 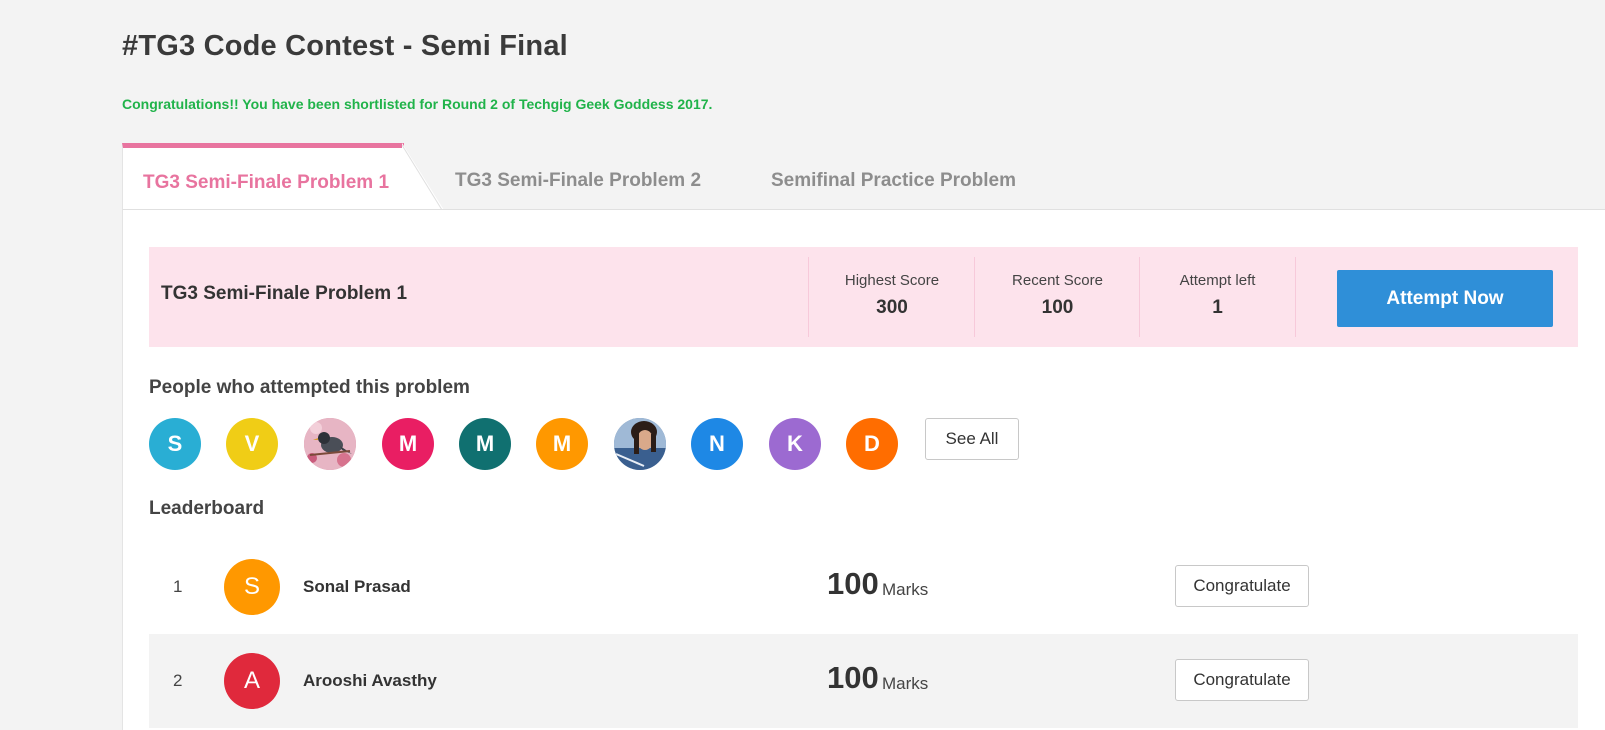 I want to click on highest-score-label: Highest Score, so click(x=892, y=280).